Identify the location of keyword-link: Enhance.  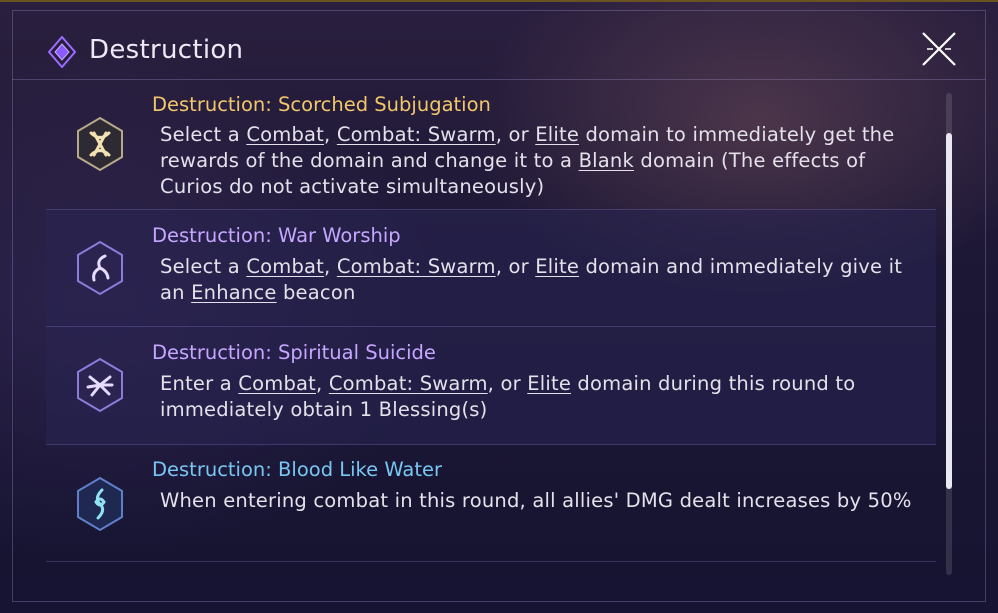
(233, 292).